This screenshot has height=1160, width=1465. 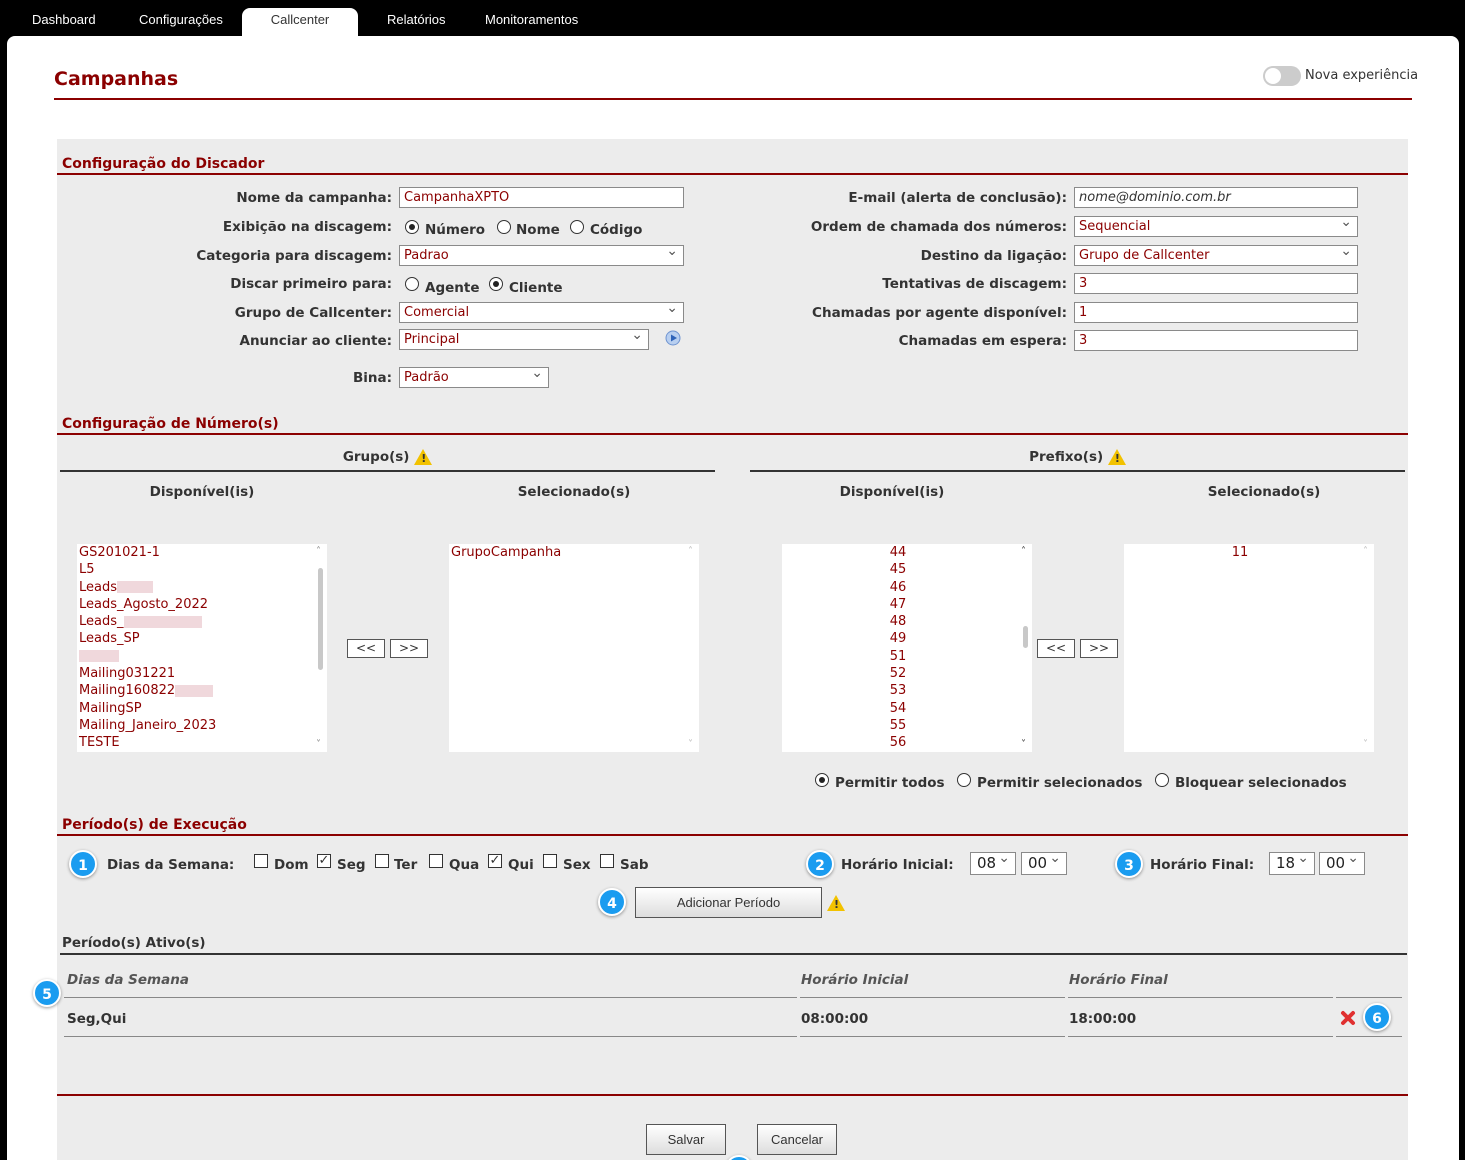 I want to click on tab-dashboard: Dashboard, so click(x=64, y=19).